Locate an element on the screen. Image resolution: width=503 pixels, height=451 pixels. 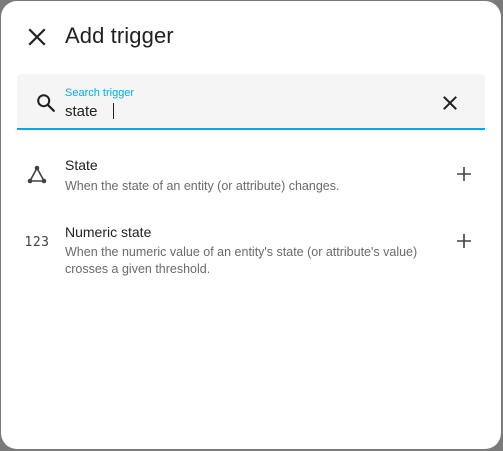
numeric-icon-glyph: 123 is located at coordinates (37, 242).